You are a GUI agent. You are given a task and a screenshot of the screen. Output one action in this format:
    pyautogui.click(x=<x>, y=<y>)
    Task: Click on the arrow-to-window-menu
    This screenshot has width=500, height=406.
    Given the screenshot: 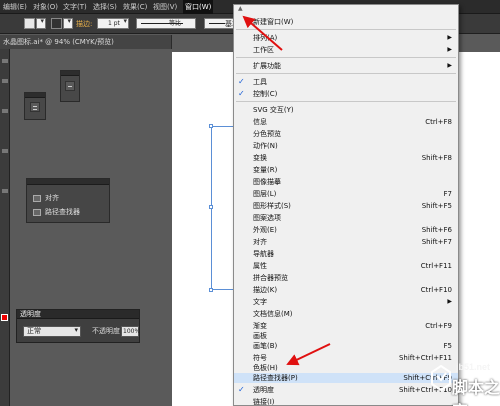 What is the action you would take?
    pyautogui.click(x=262, y=33)
    